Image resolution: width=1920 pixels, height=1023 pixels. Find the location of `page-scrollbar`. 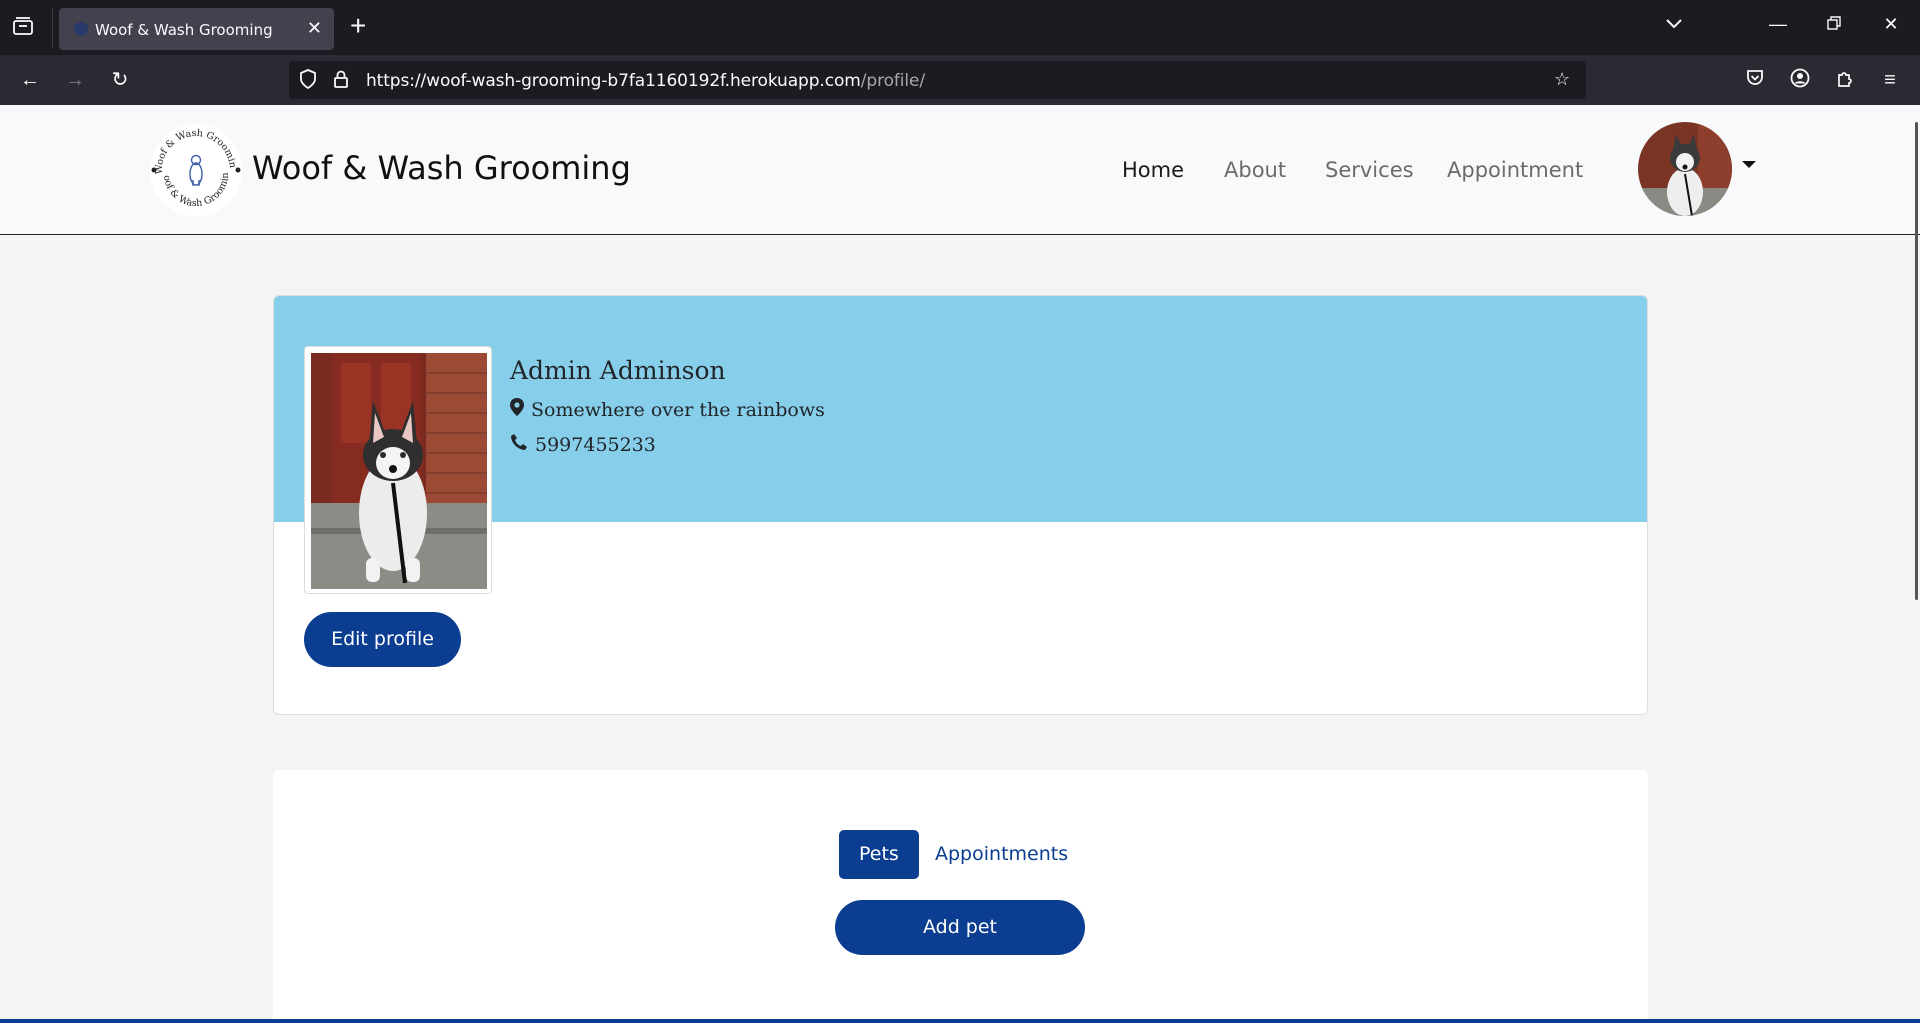

page-scrollbar is located at coordinates (1916, 361).